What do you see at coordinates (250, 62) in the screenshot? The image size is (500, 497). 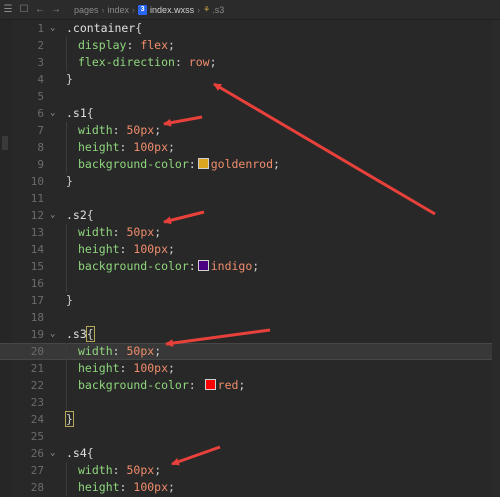 I see `code-line: 3 flex-direction: row;` at bounding box center [250, 62].